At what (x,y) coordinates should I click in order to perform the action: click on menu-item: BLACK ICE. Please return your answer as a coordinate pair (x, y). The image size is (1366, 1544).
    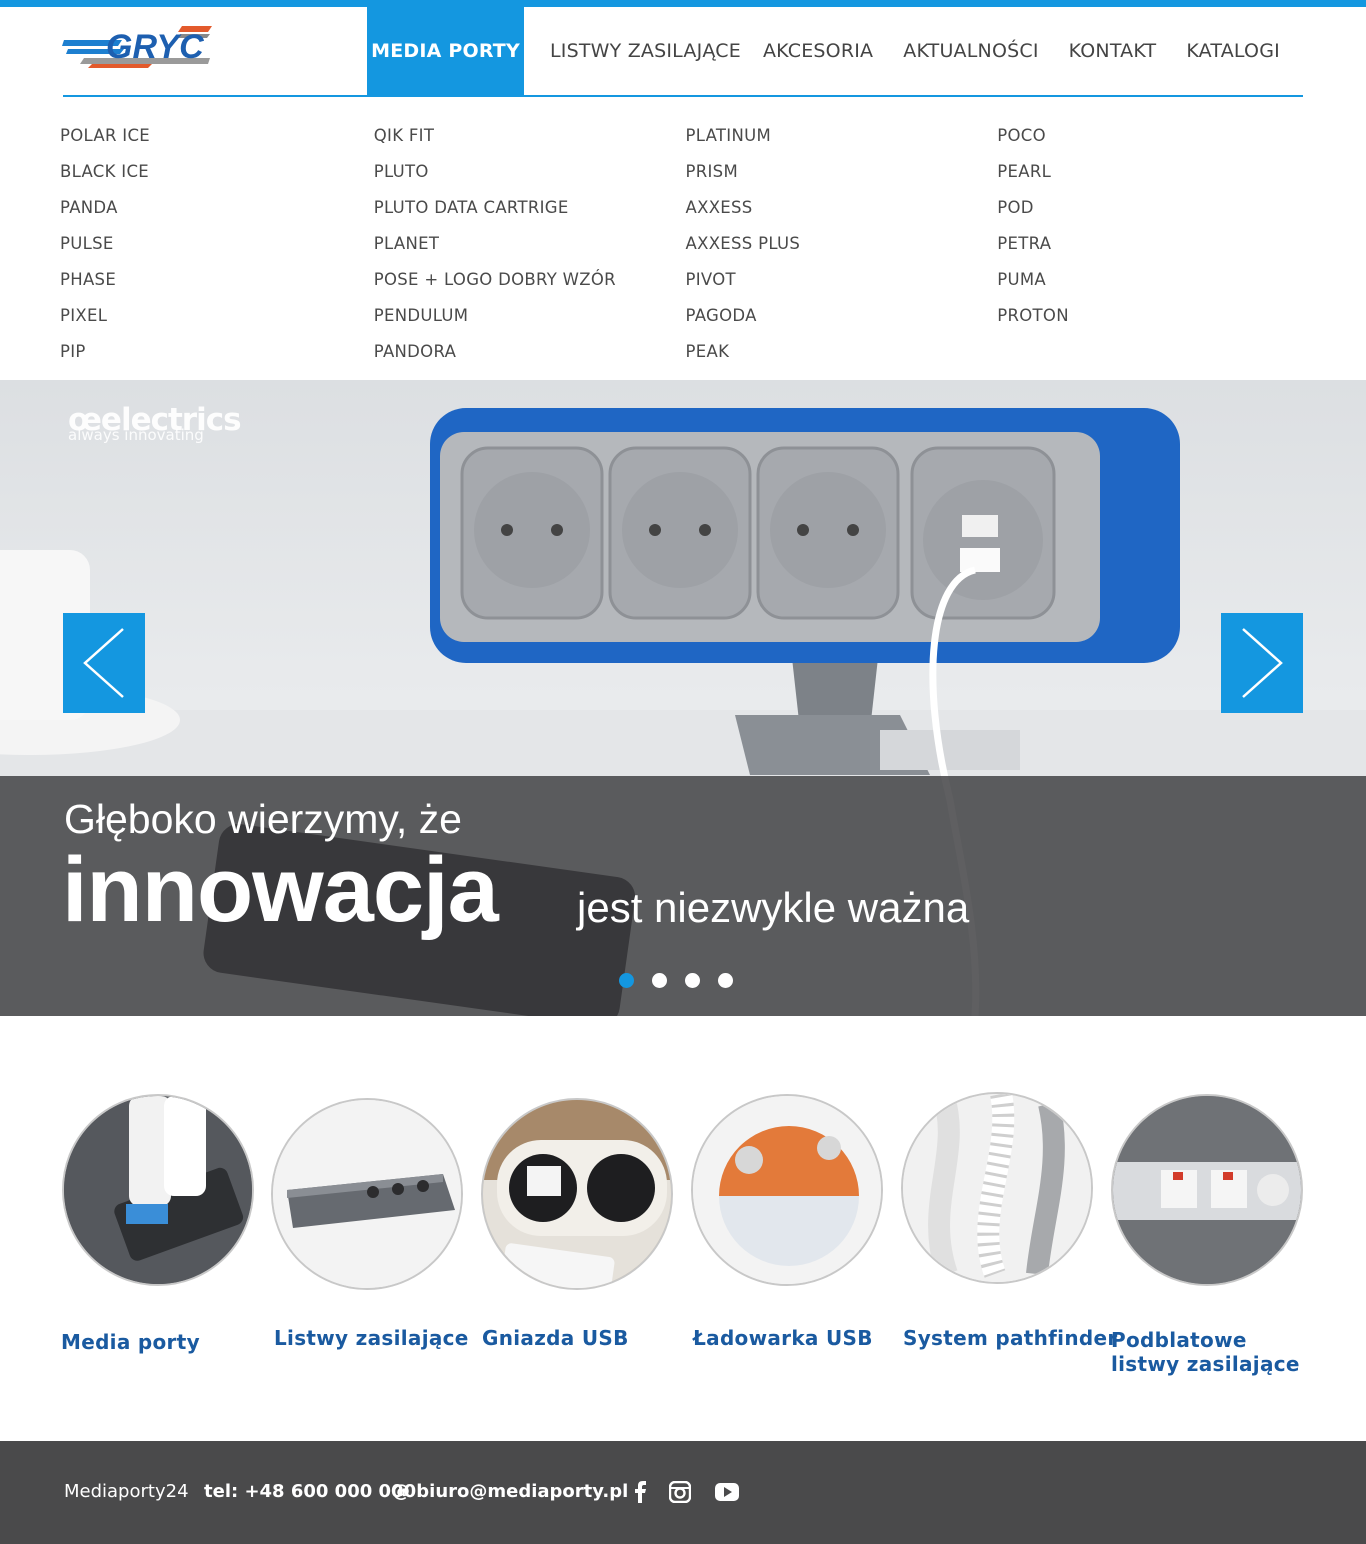
    Looking at the image, I should click on (216, 172).